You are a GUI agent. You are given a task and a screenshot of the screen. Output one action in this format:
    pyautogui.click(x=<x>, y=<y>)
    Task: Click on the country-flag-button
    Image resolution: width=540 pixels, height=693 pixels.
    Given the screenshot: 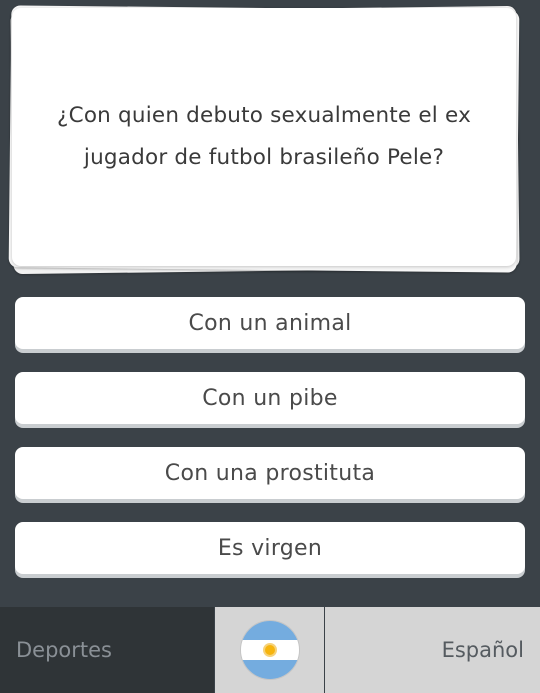 What is the action you would take?
    pyautogui.click(x=269, y=650)
    